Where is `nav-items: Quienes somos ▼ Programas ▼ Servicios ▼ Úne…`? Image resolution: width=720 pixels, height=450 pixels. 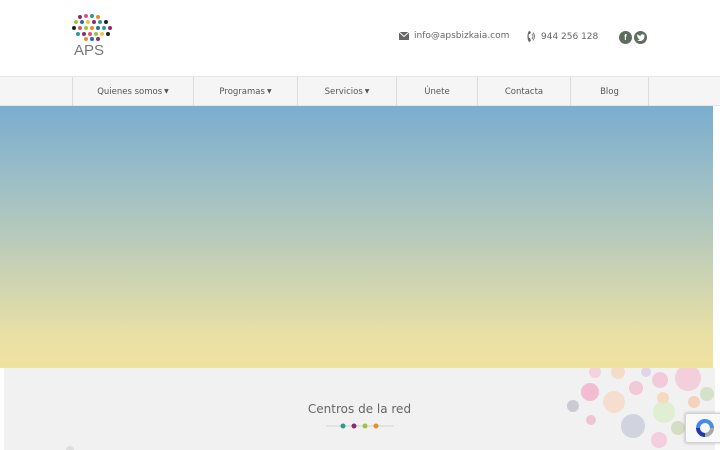 nav-items: Quienes somos ▼ Programas ▼ Servicios ▼ Úne… is located at coordinates (360, 91).